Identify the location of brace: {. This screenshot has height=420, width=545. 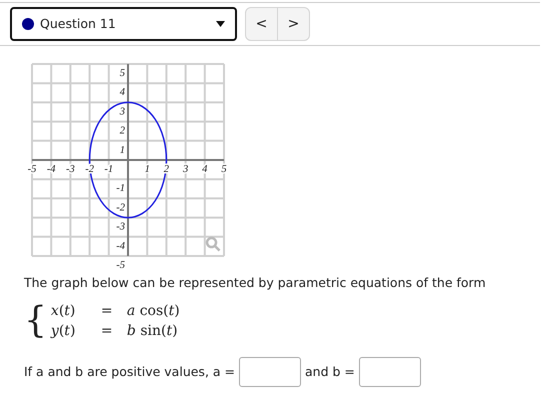
(35, 321).